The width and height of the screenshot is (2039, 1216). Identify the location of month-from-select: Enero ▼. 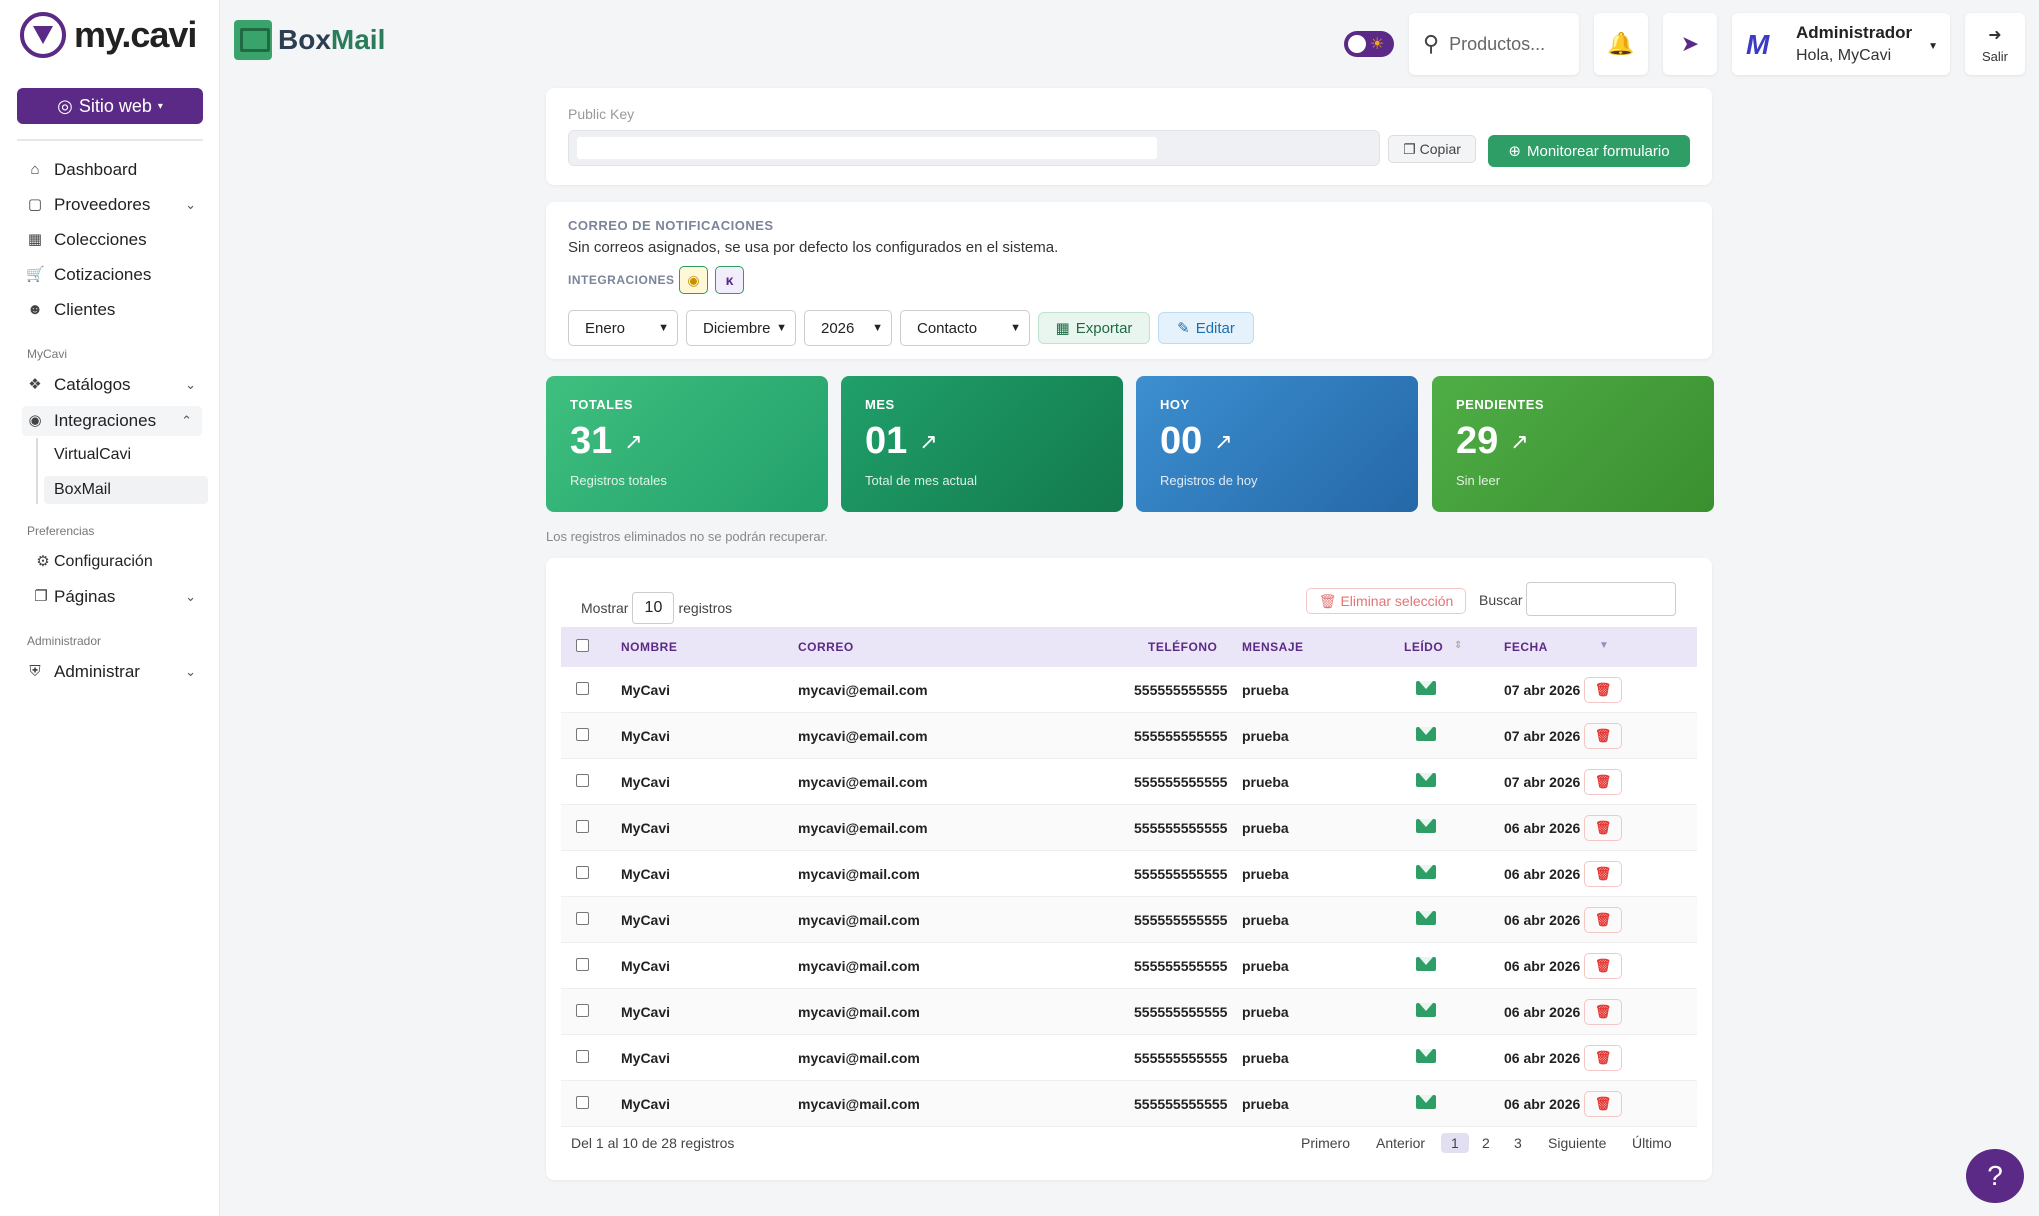
(623, 328).